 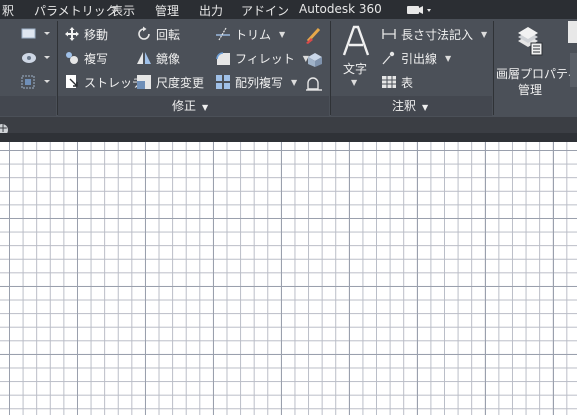 What do you see at coordinates (253, 34) in the screenshot?
I see `trim-label: トリム` at bounding box center [253, 34].